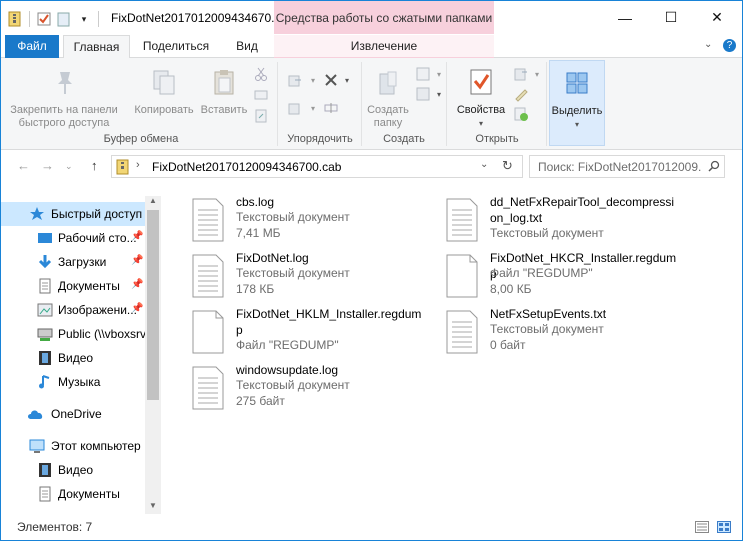  I want to click on rename-icon, so click(331, 108).